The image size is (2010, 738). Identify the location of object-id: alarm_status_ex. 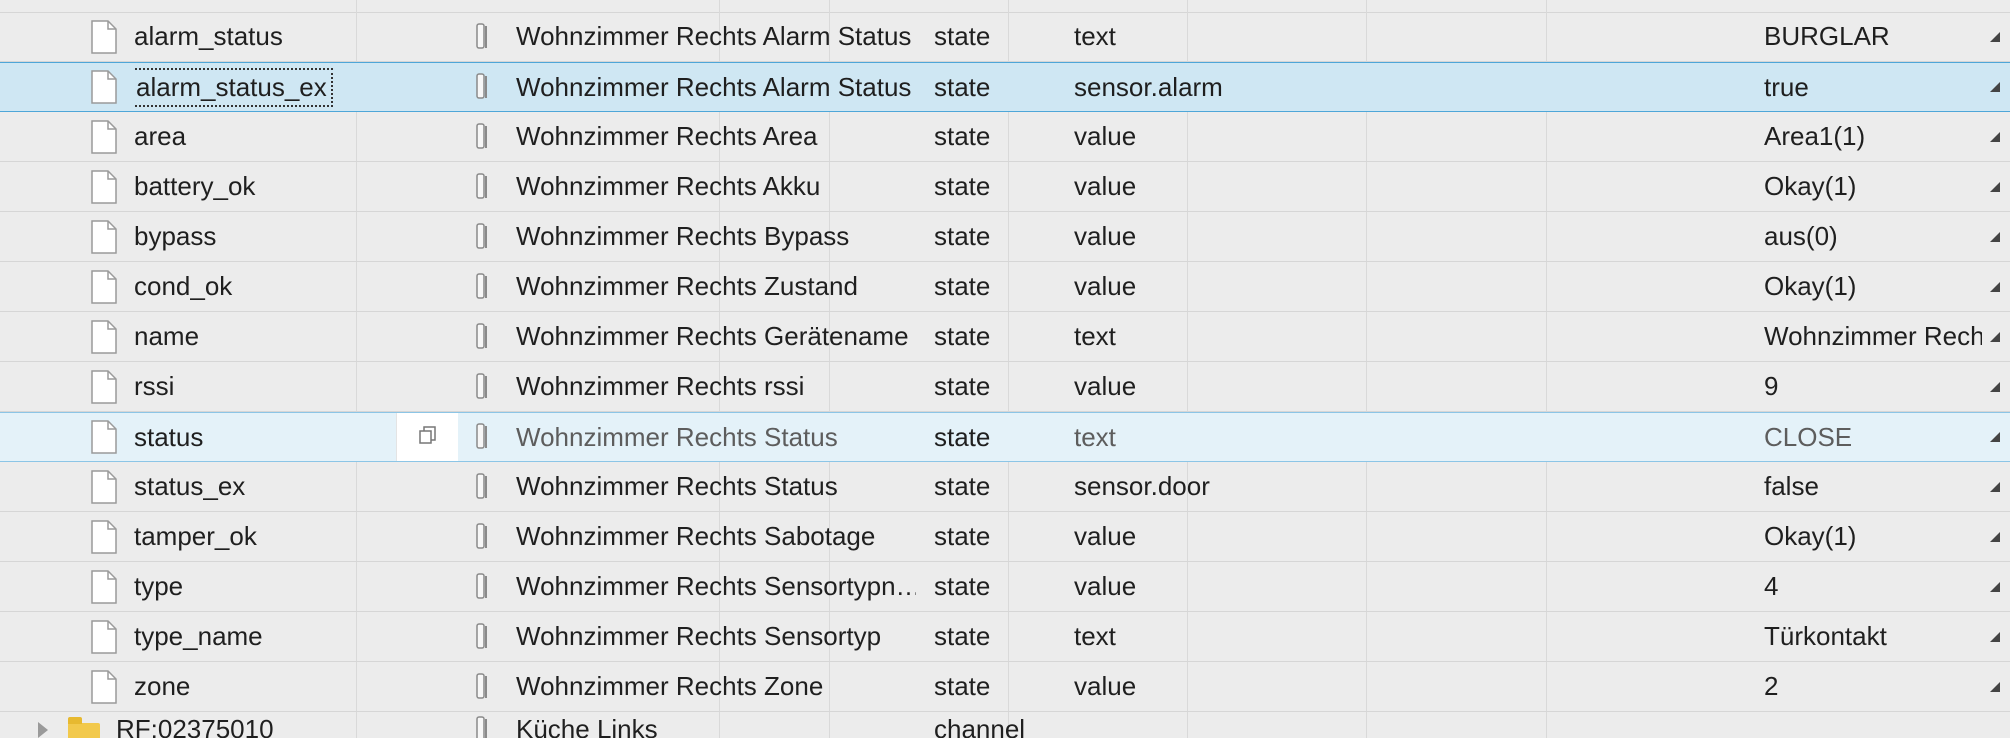
(296, 87).